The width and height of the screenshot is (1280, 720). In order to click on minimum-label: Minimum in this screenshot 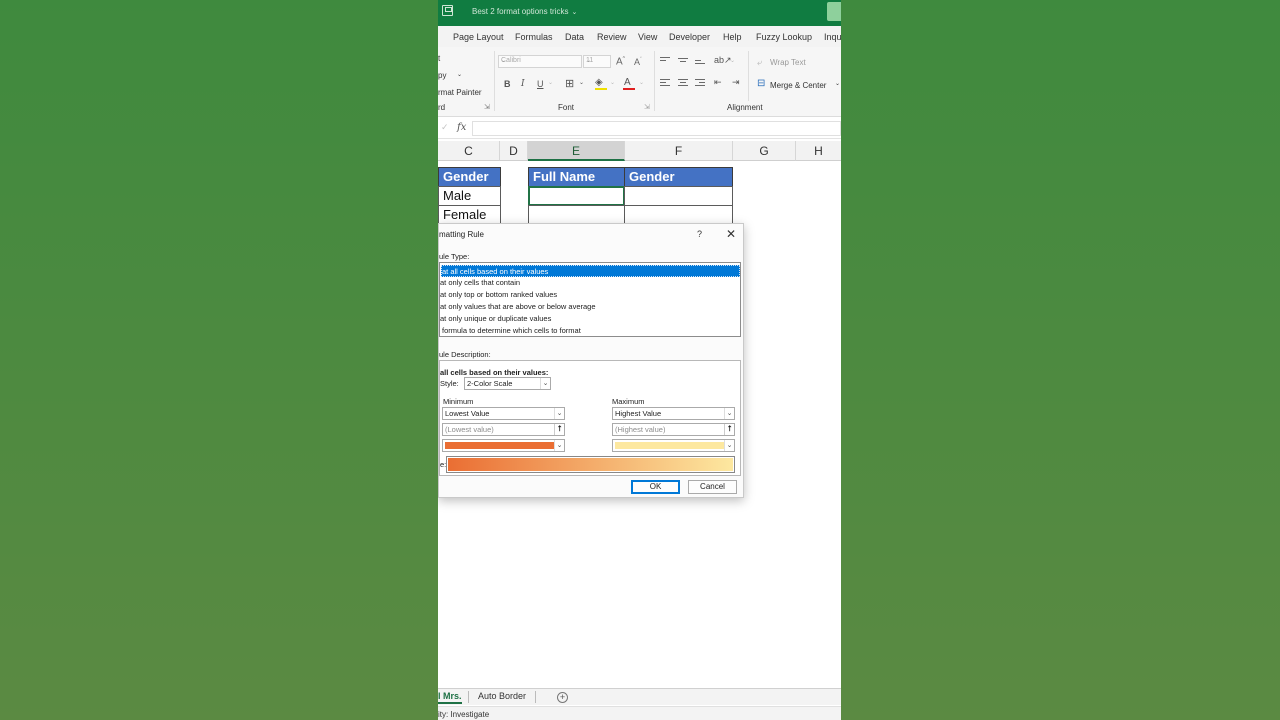, I will do `click(458, 401)`.